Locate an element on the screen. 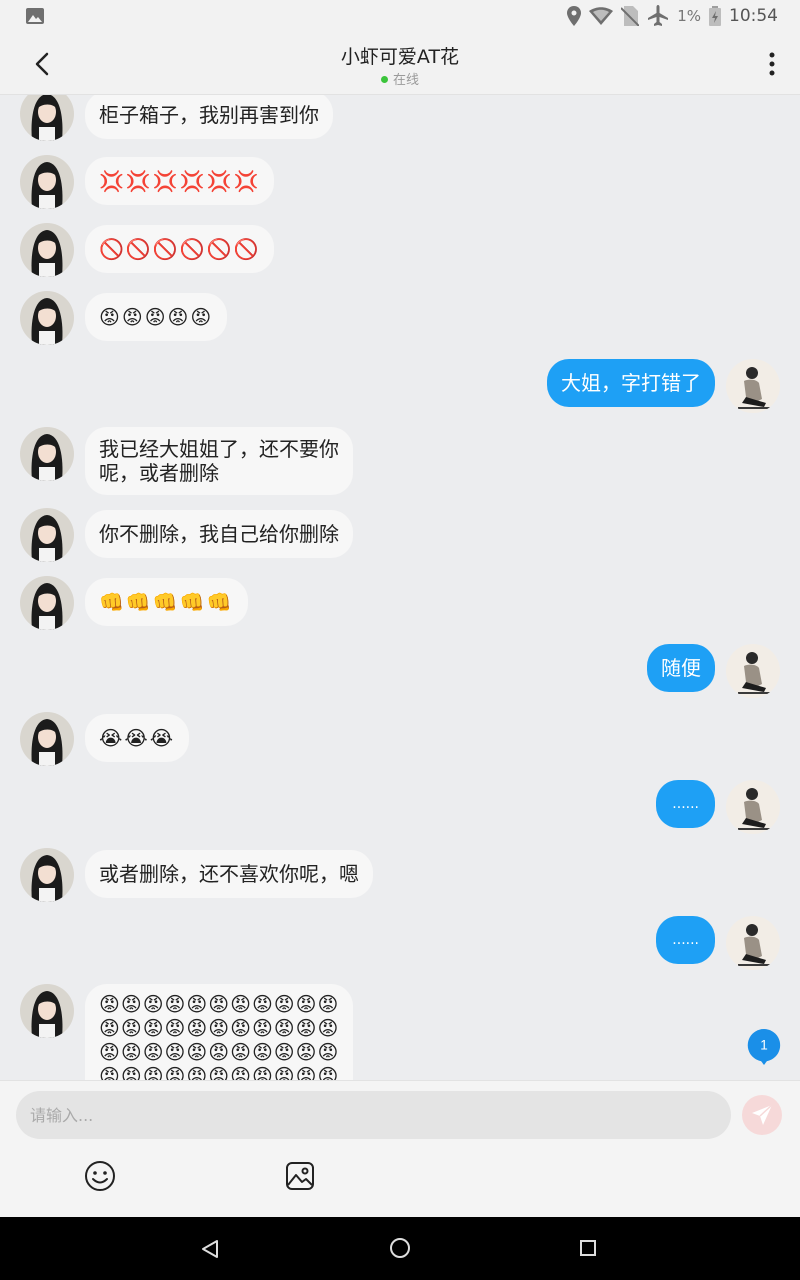 This screenshot has width=800, height=1280. send-button is located at coordinates (762, 1115).